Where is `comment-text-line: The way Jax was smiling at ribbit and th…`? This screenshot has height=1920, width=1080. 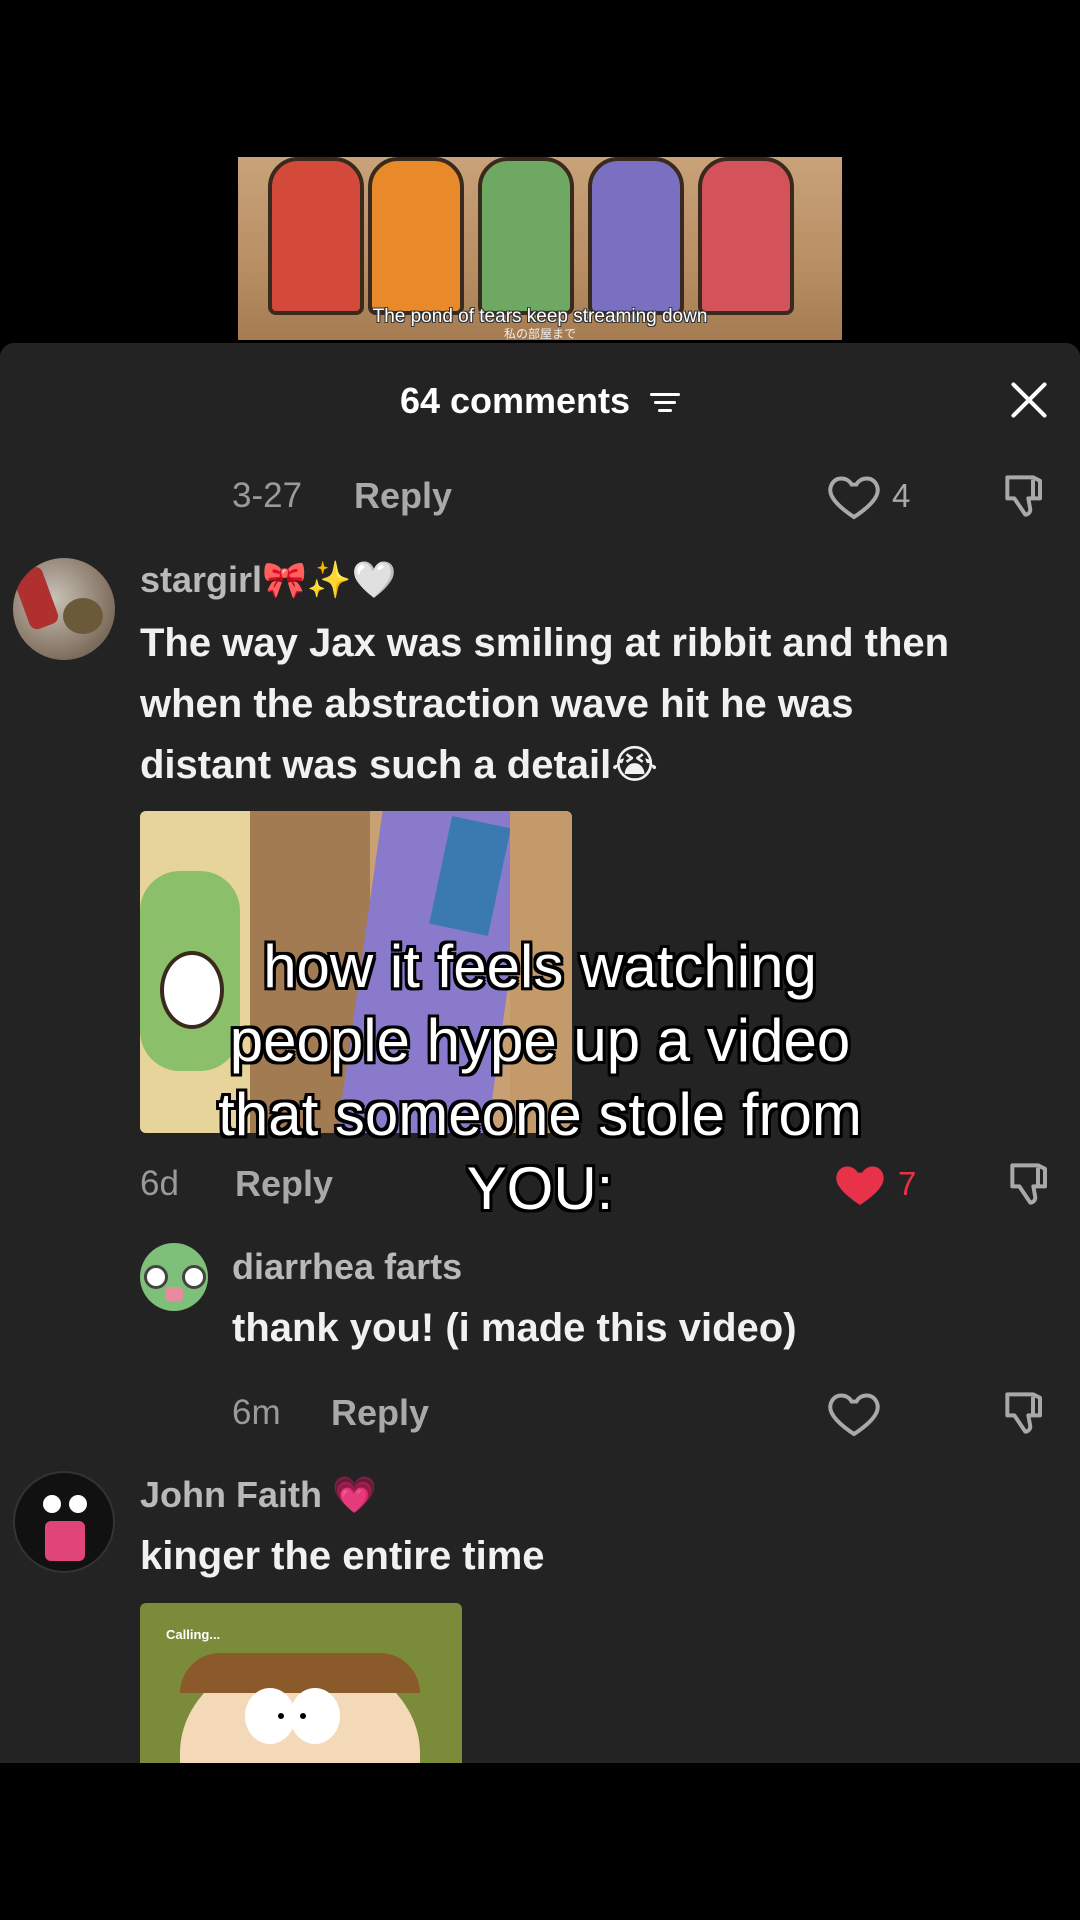
comment-text-line: The way Jax was smiling at ribbit and th… is located at coordinates (545, 643).